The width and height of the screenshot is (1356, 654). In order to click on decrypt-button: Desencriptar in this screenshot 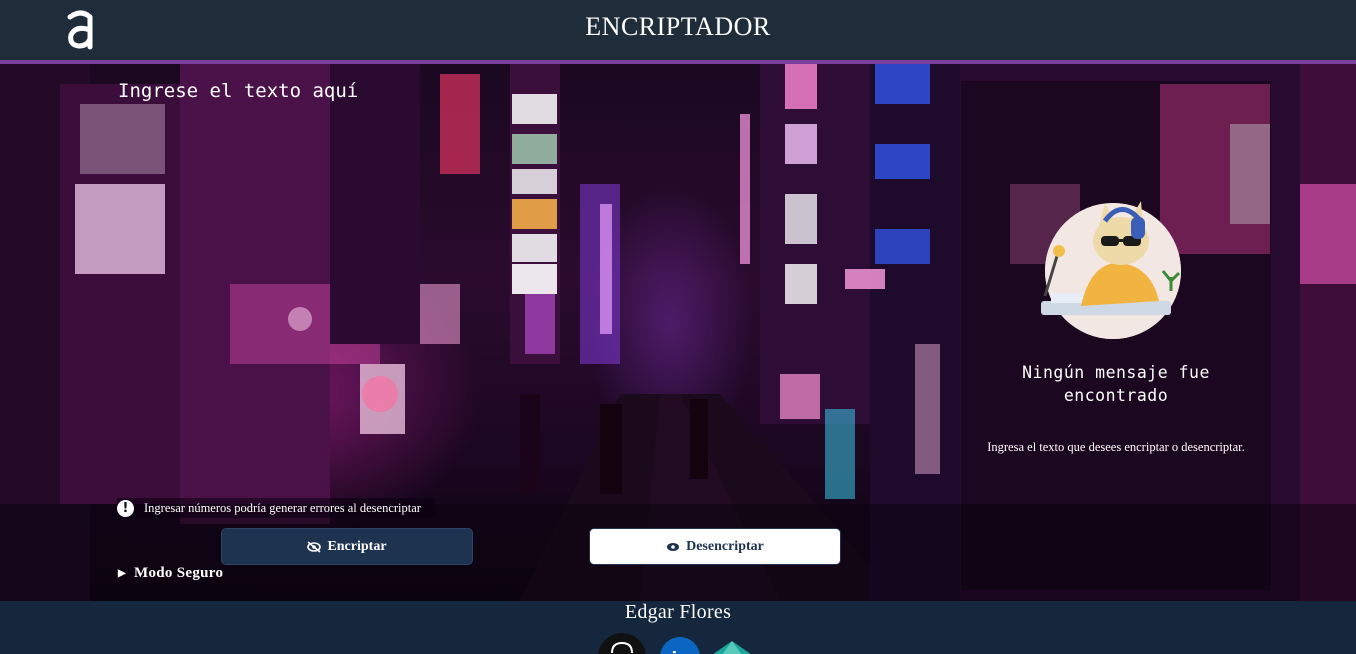, I will do `click(715, 546)`.